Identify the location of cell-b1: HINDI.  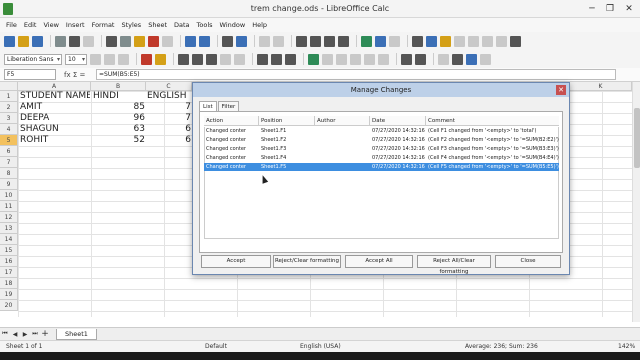
(119, 96).